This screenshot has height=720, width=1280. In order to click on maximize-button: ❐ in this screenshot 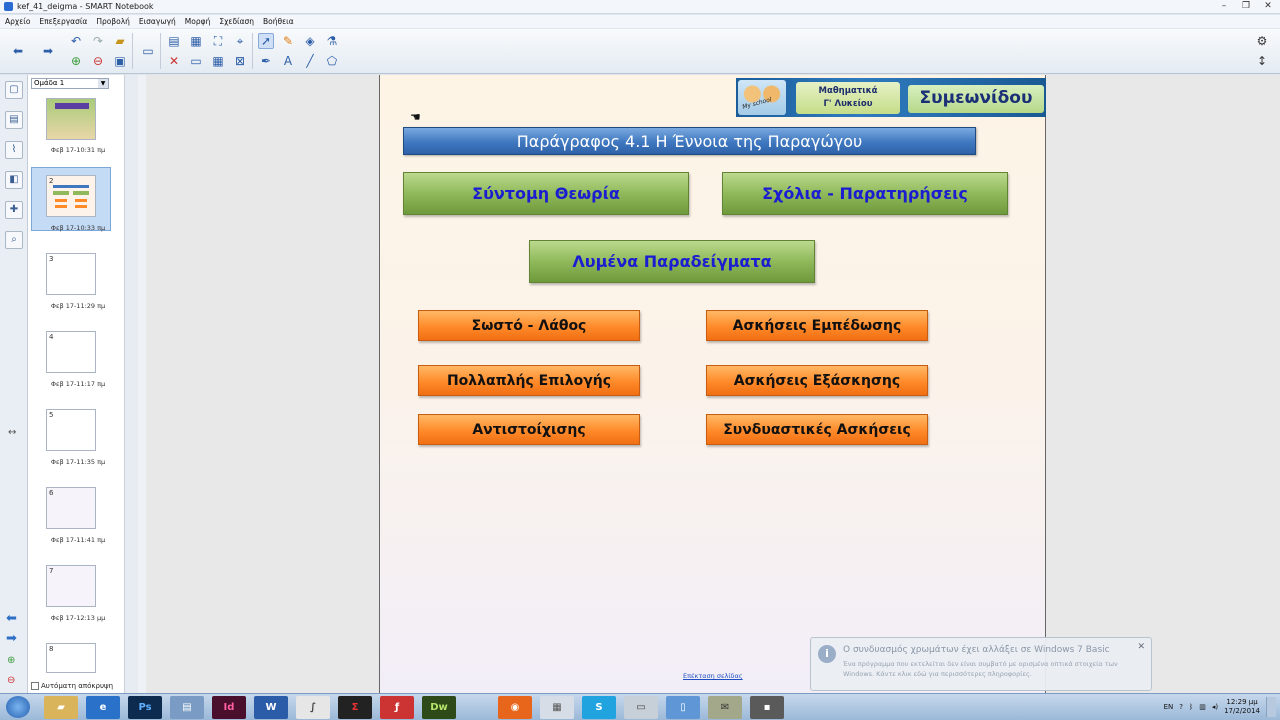, I will do `click(1246, 6)`.